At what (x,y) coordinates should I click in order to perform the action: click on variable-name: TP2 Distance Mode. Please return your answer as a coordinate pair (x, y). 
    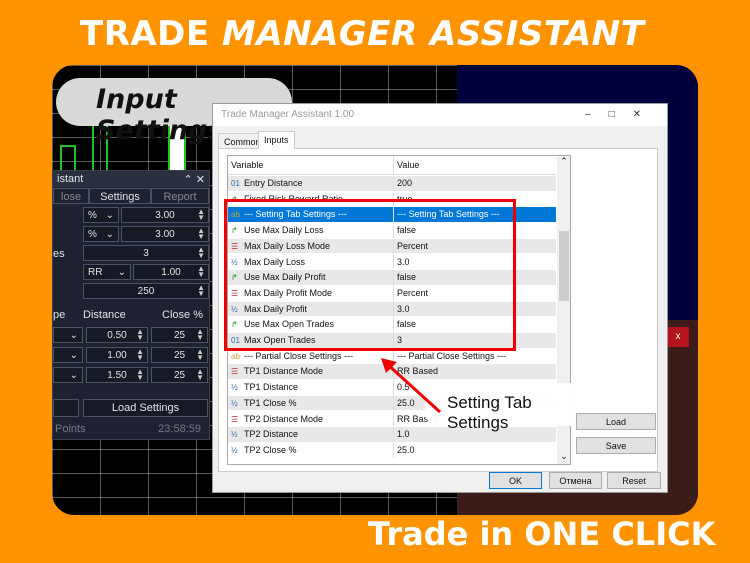
    Looking at the image, I should click on (284, 418).